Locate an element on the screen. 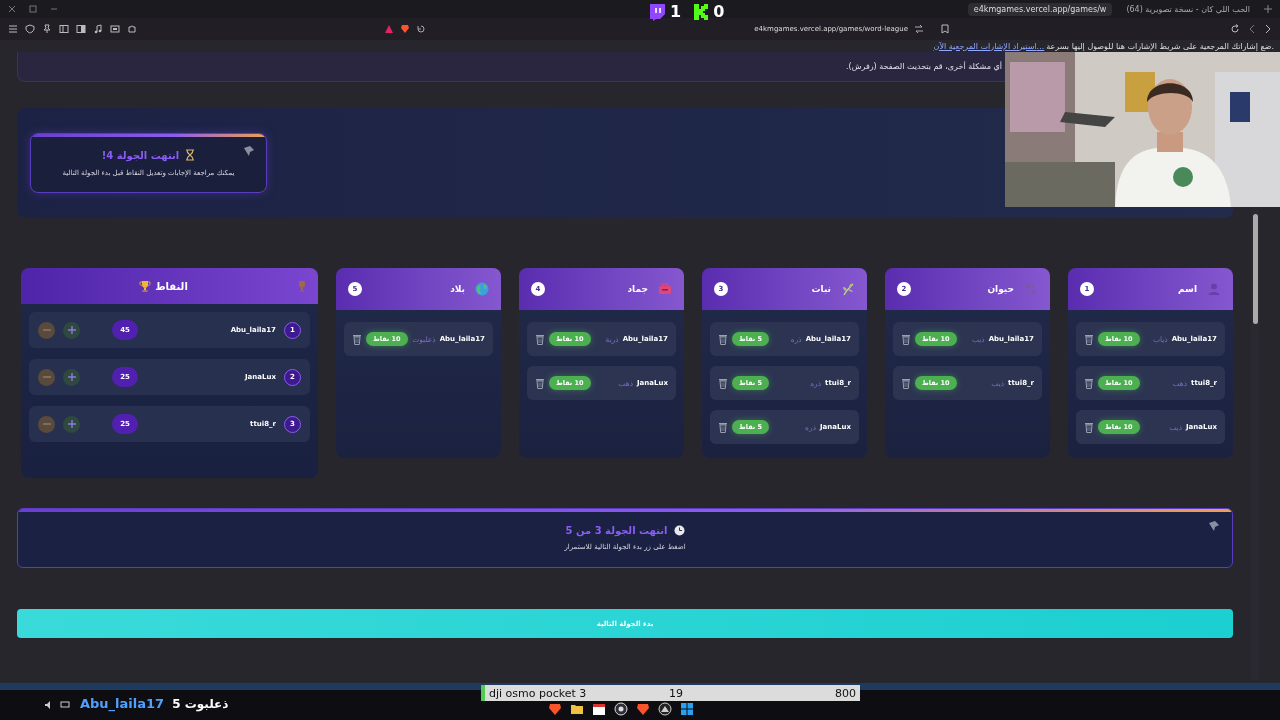  chat-message: ذعلبوت 5 is located at coordinates (200, 703).